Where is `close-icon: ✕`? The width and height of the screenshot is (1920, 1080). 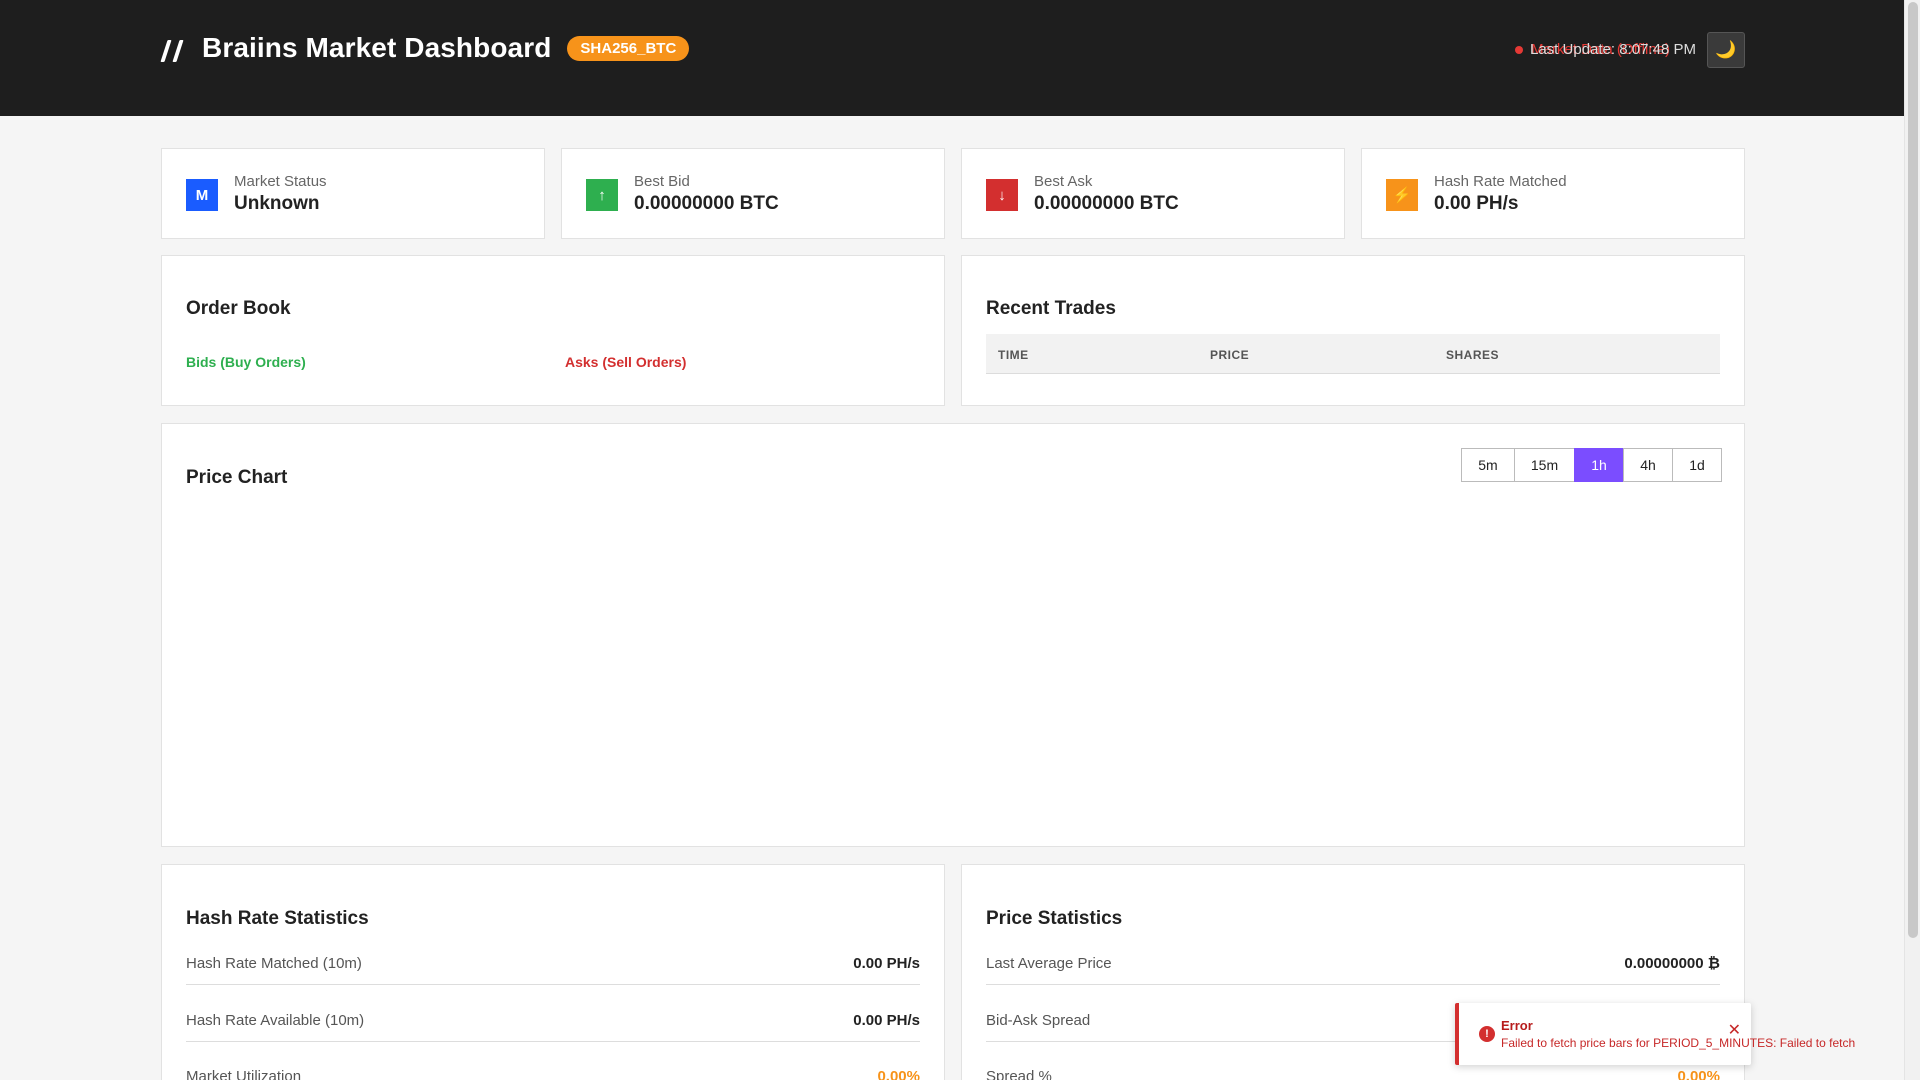 close-icon: ✕ is located at coordinates (1734, 1030).